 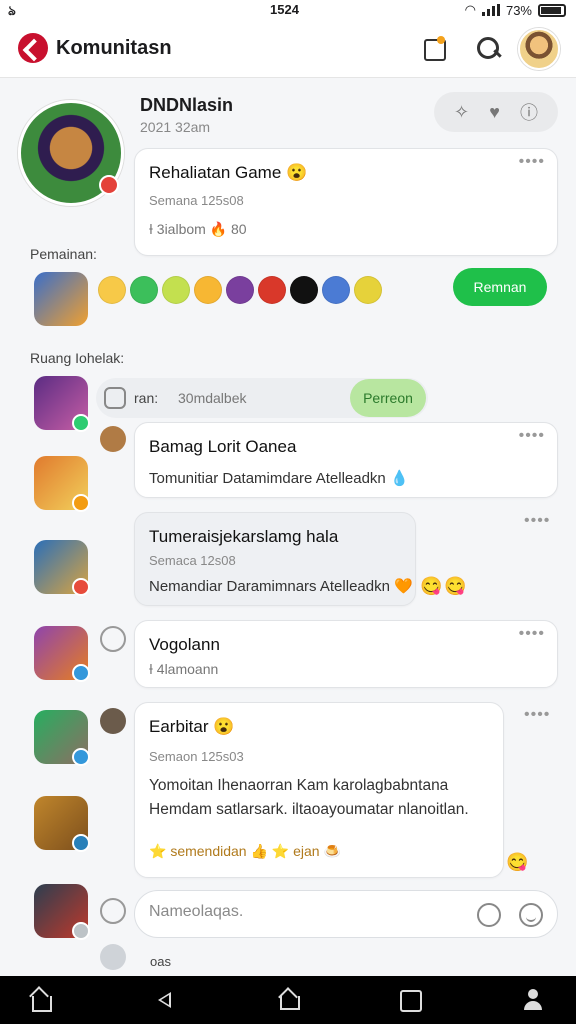 I want to click on recent-apps-icon, so click(x=410, y=1000).